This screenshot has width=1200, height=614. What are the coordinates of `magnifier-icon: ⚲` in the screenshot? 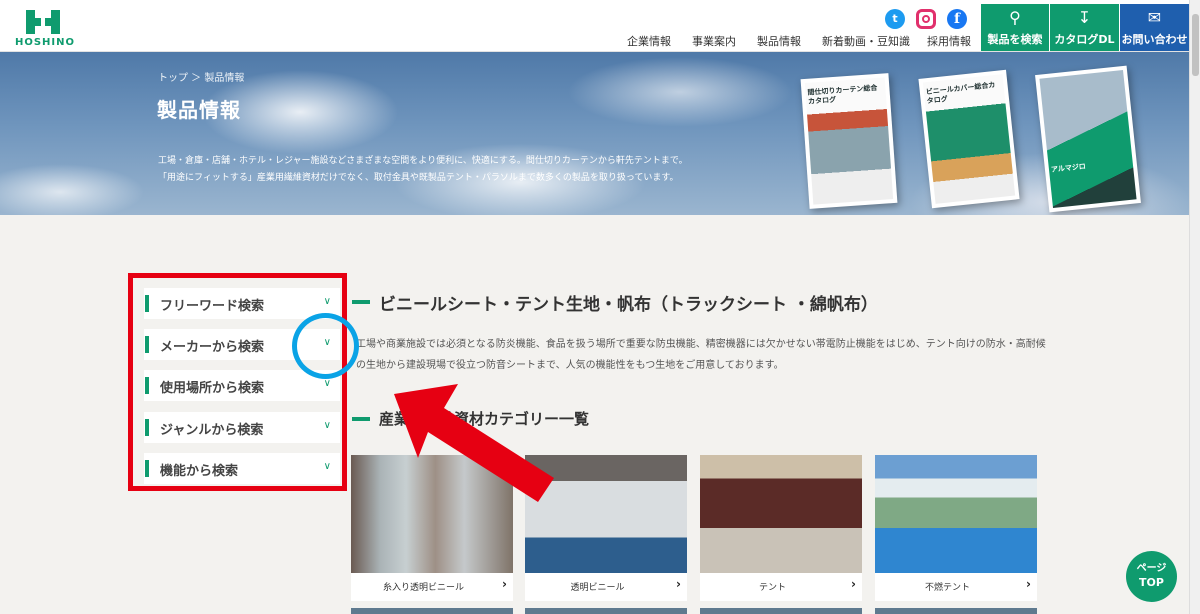 It's located at (1015, 17).